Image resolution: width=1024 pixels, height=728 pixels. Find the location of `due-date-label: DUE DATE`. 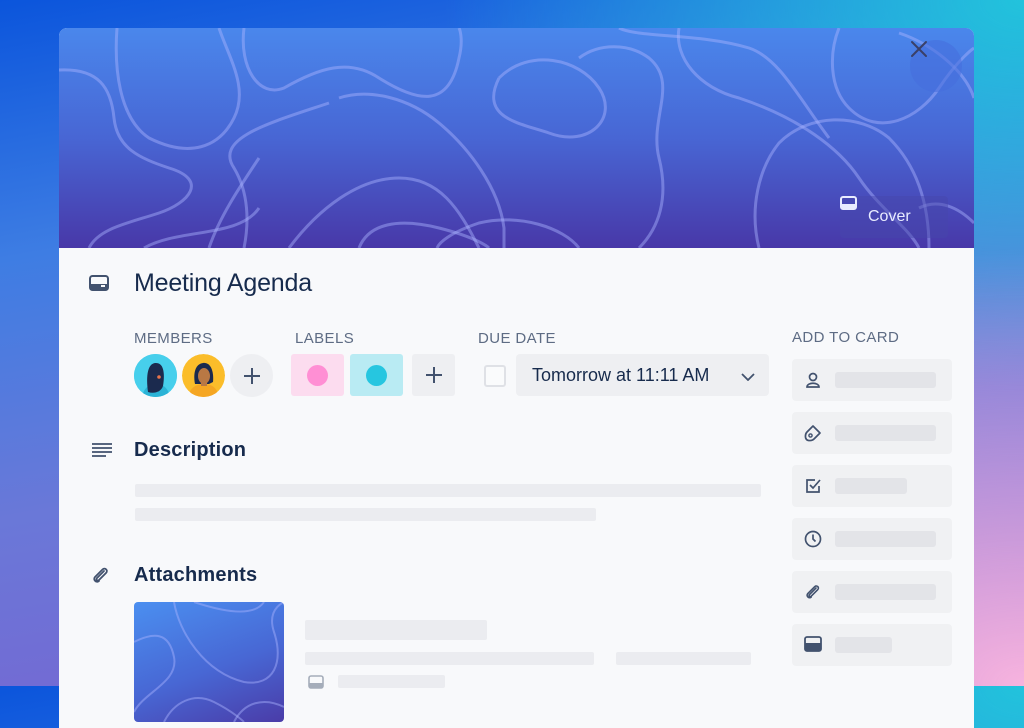

due-date-label: DUE DATE is located at coordinates (517, 338).